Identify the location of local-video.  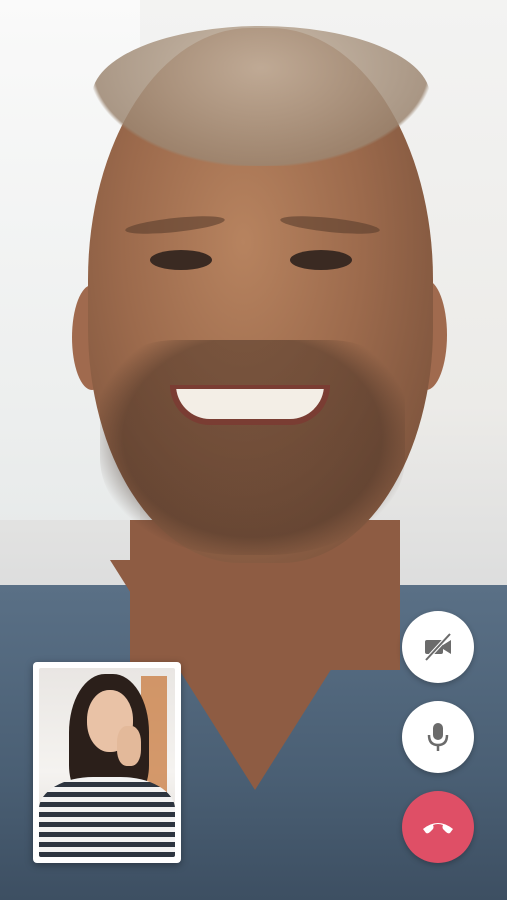
(107, 762).